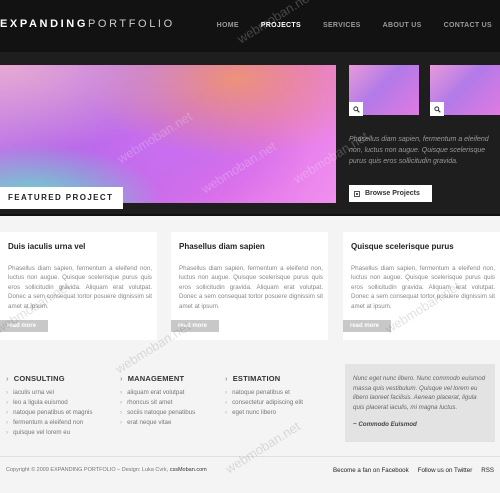  I want to click on site-logo: EXPANDINGPORTFOLIO, so click(87, 24).